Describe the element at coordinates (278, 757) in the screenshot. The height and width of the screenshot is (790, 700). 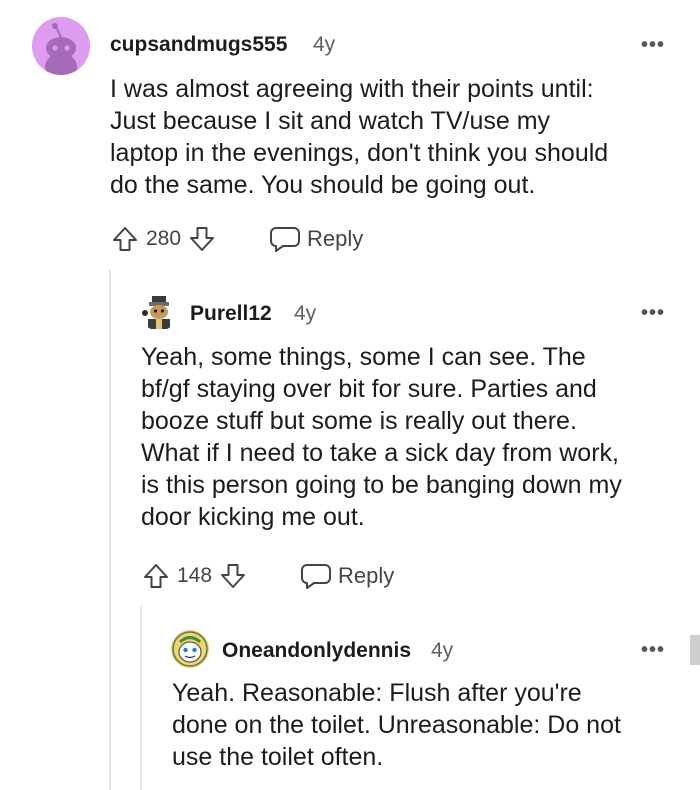
I see `comment-line: use the toilet often.` at that location.